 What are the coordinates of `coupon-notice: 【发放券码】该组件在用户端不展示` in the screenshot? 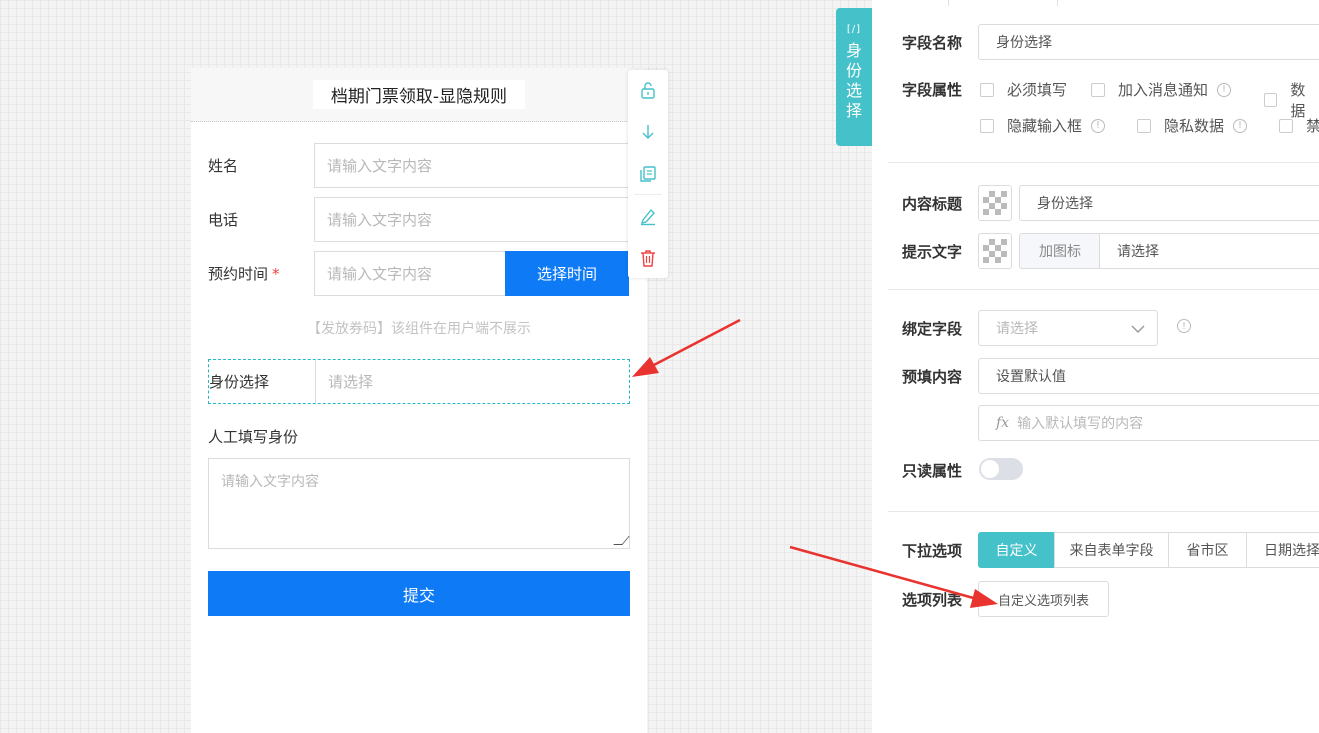 It's located at (419, 329).